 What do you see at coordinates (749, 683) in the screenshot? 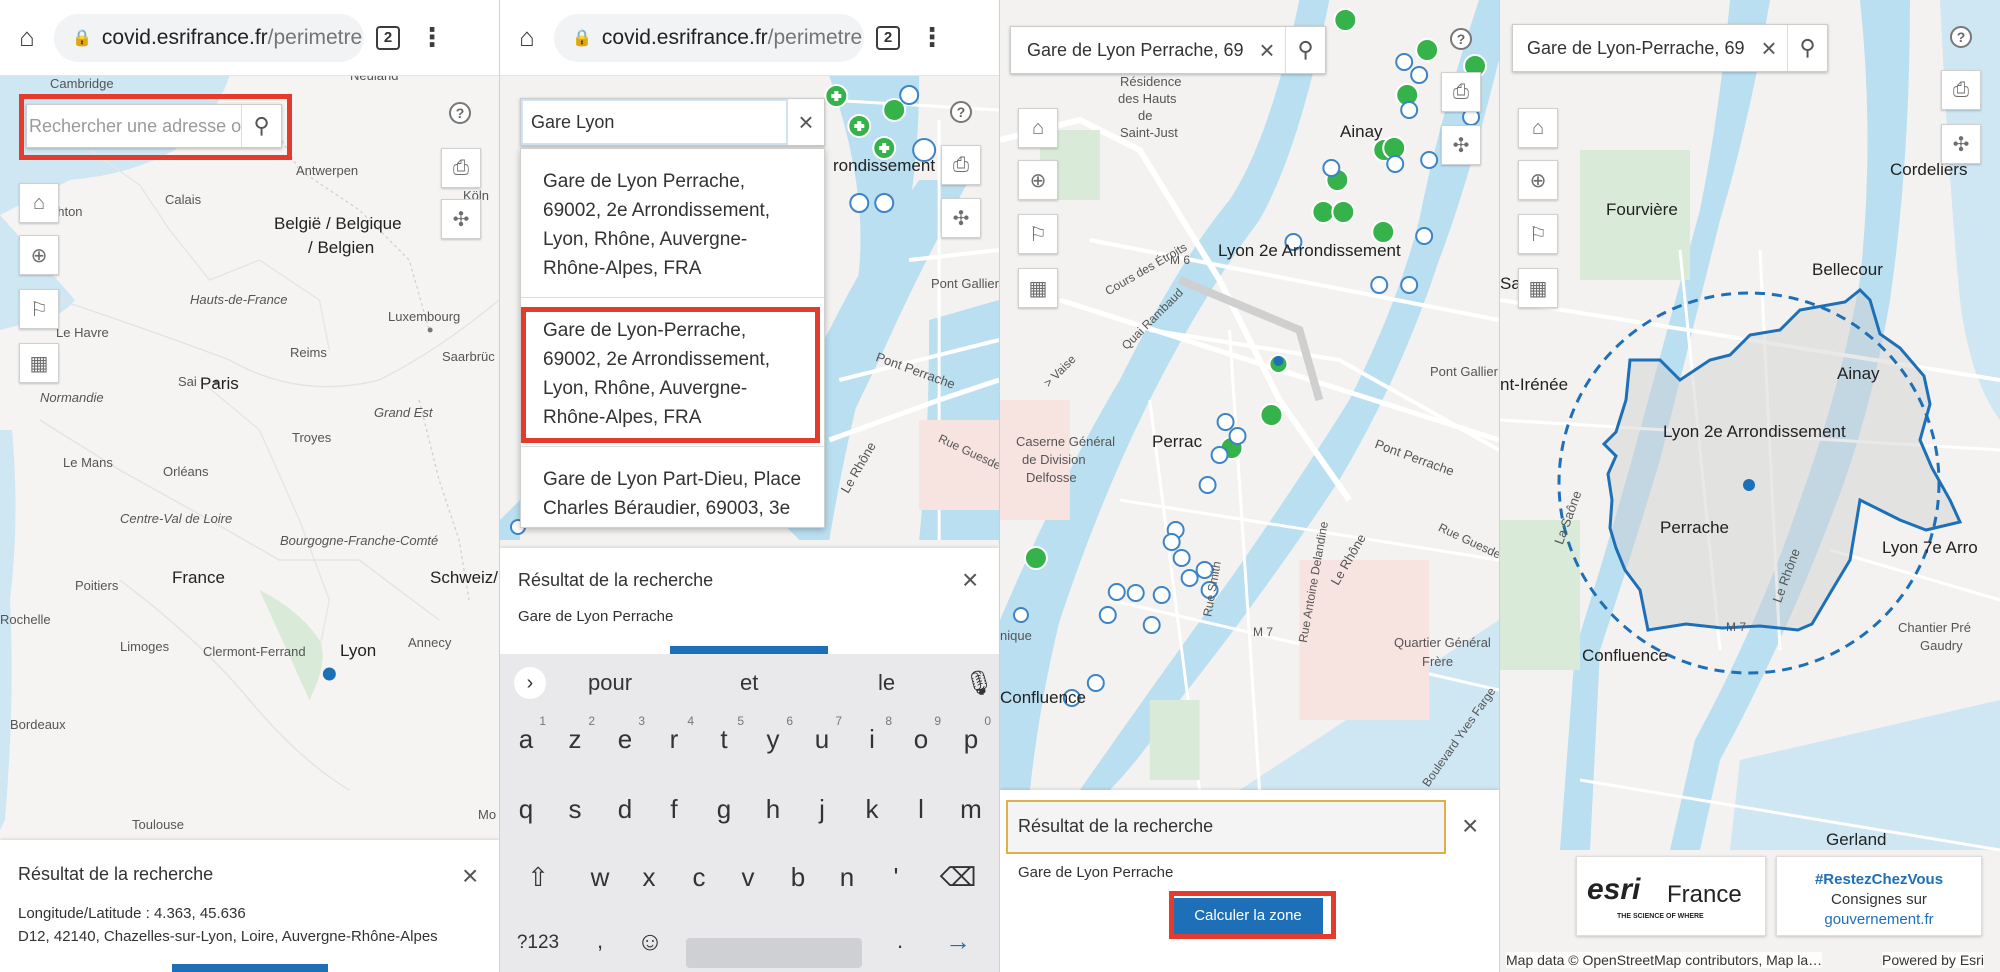
I see `word-suggestion: et` at bounding box center [749, 683].